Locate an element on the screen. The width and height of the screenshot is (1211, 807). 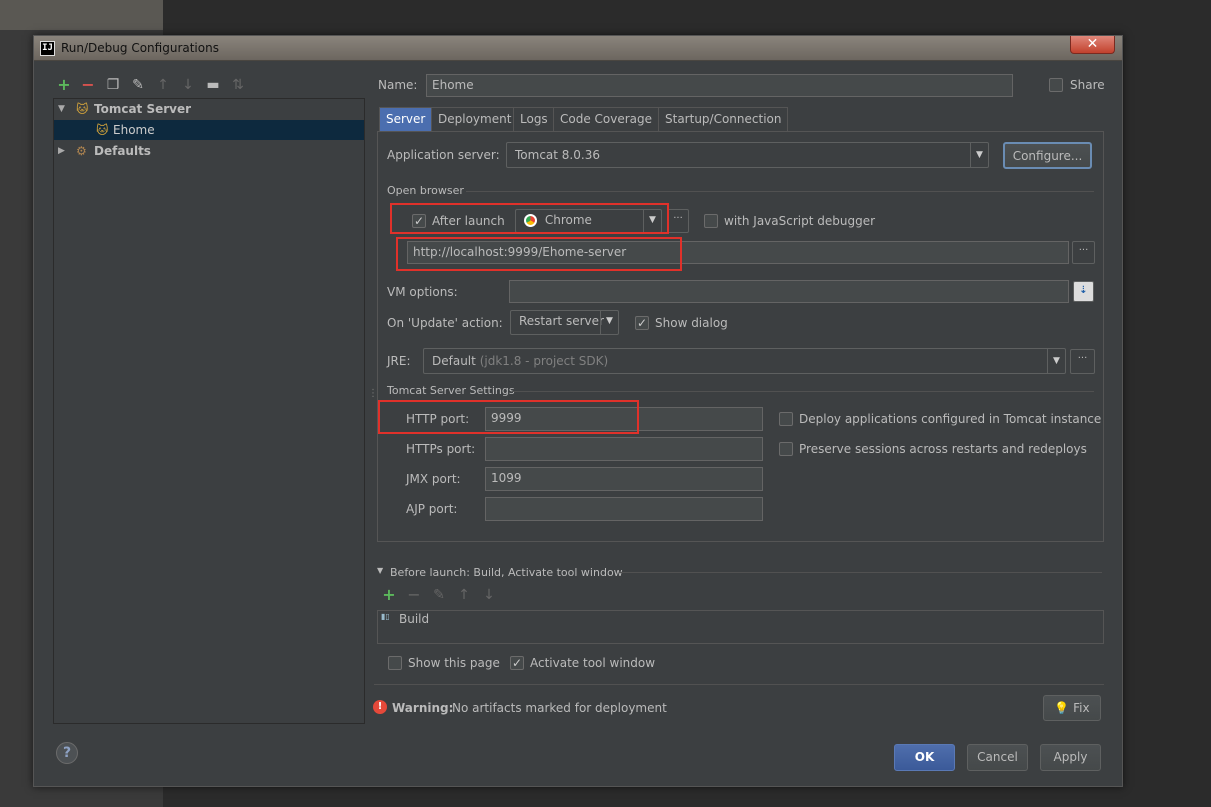
warning-separator is located at coordinates (739, 684).